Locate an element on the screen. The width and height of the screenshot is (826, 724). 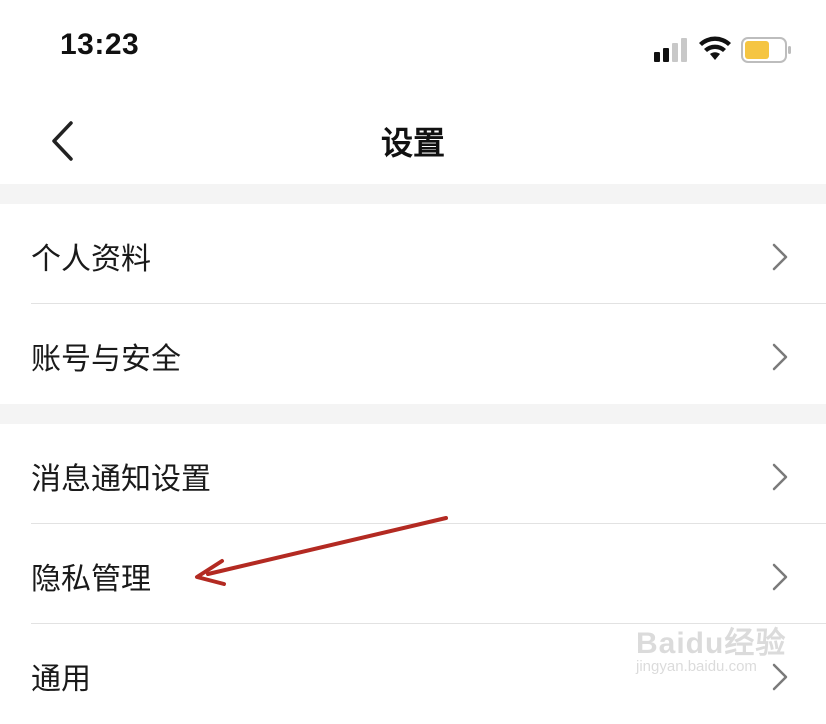
status-time: 13:23 is located at coordinates (100, 44).